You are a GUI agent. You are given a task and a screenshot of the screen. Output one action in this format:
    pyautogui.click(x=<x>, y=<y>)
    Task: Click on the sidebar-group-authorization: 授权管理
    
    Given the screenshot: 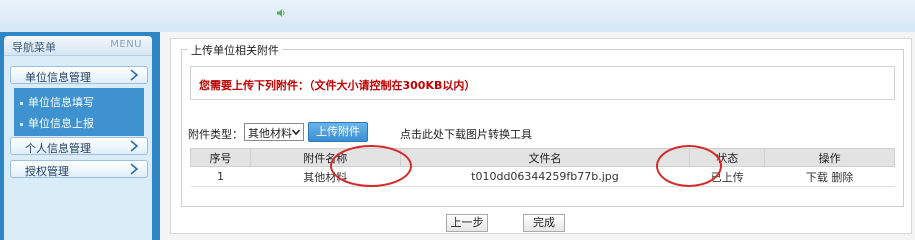 What is the action you would take?
    pyautogui.click(x=79, y=169)
    